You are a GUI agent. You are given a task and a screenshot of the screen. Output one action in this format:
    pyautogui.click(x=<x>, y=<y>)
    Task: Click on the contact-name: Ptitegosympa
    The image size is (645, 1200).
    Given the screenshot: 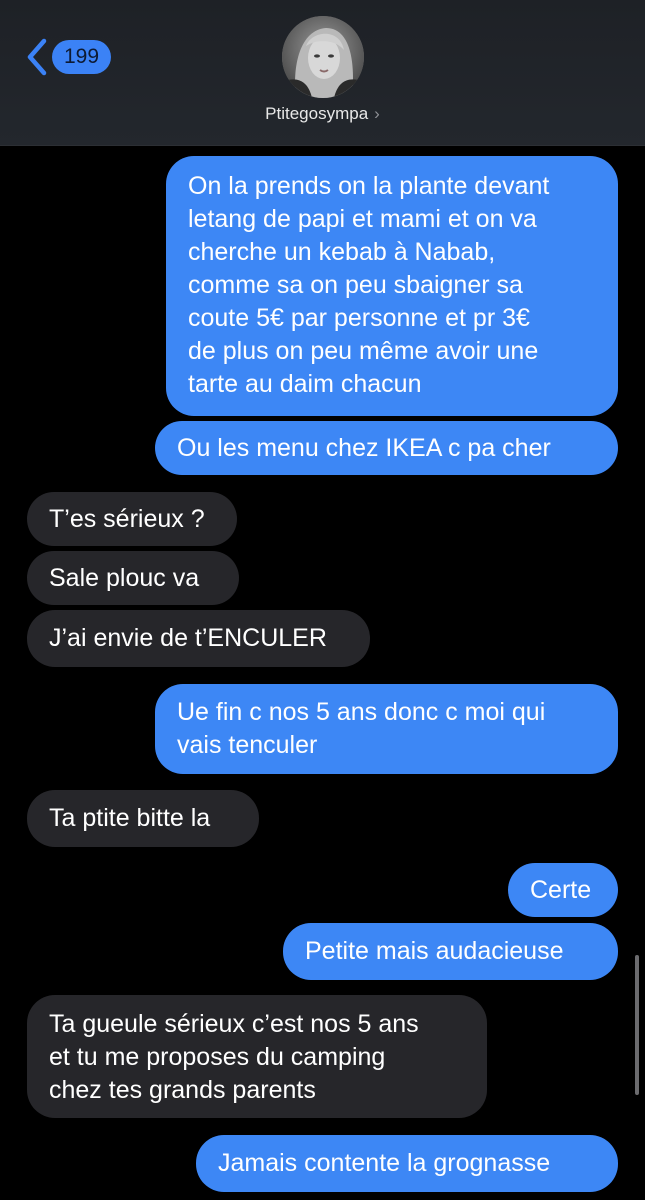 What is the action you would take?
    pyautogui.click(x=317, y=113)
    